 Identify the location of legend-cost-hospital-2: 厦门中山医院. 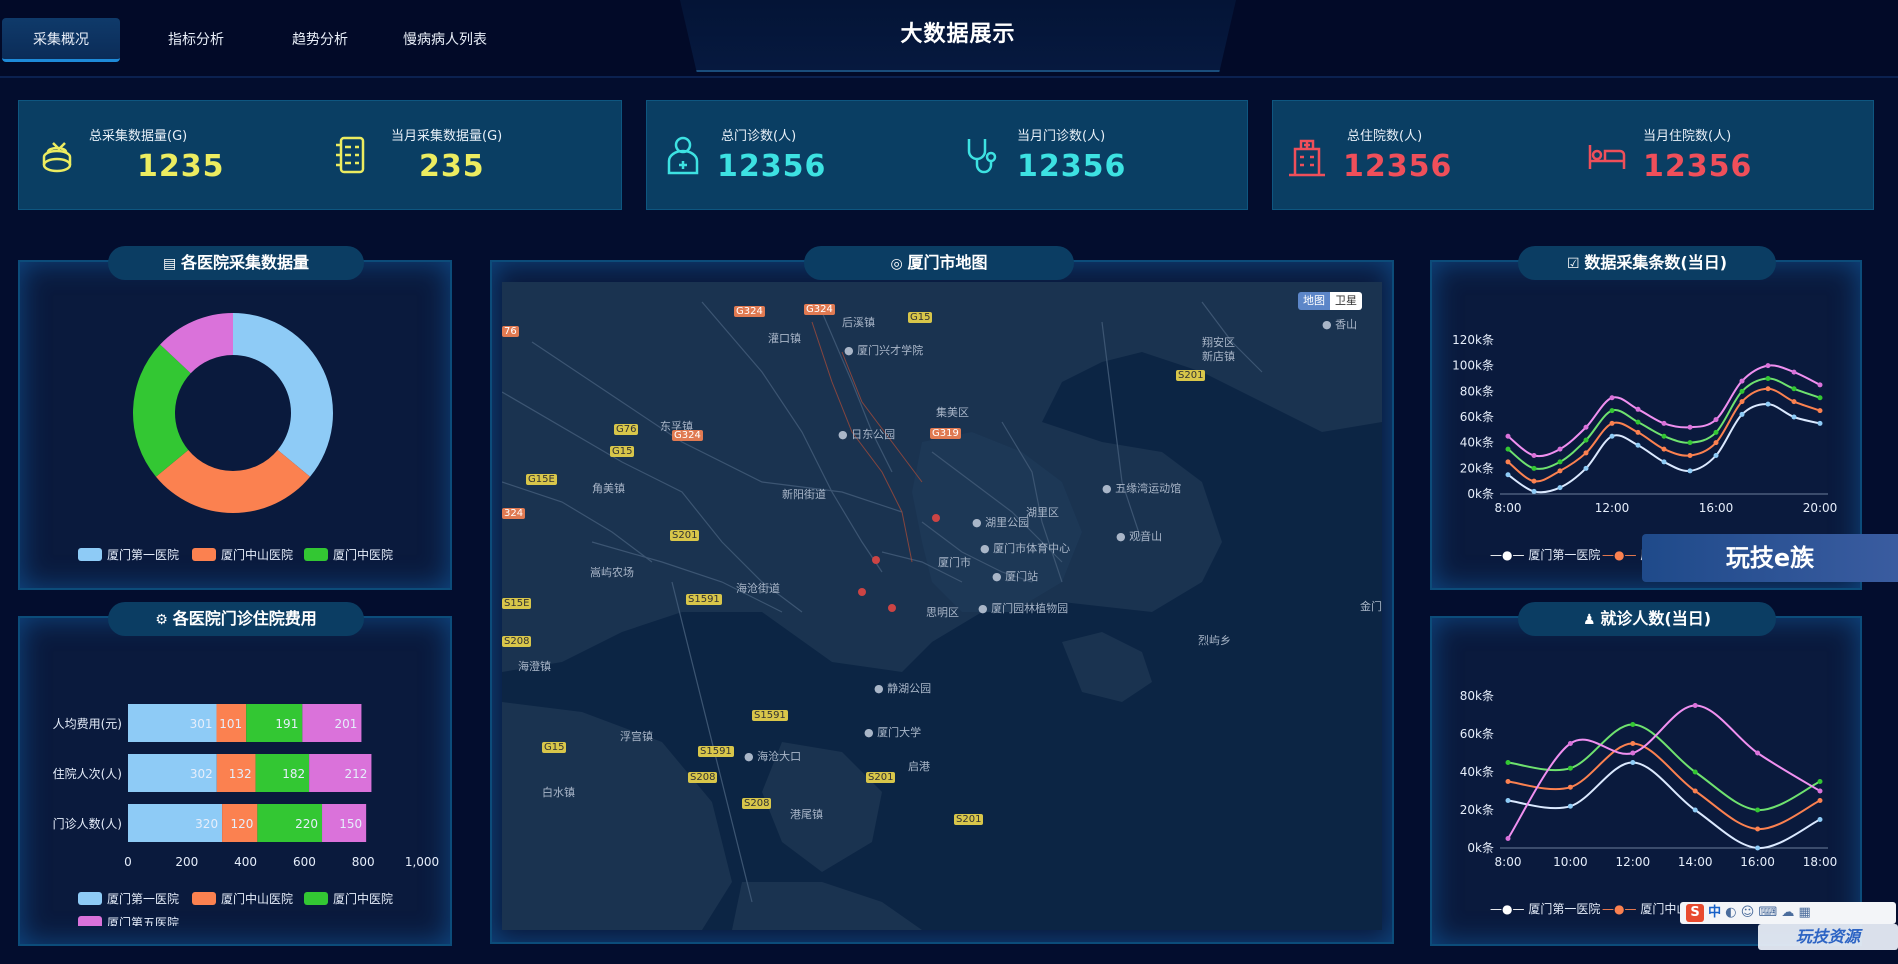
(242, 898).